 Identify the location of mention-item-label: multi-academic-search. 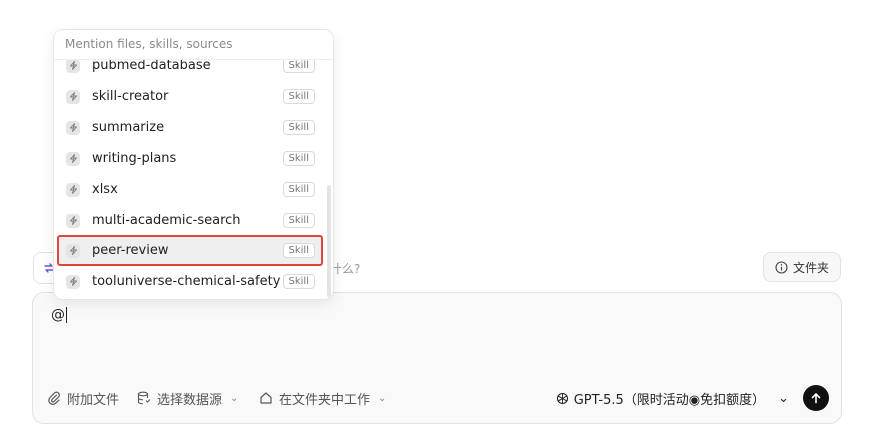
(166, 220).